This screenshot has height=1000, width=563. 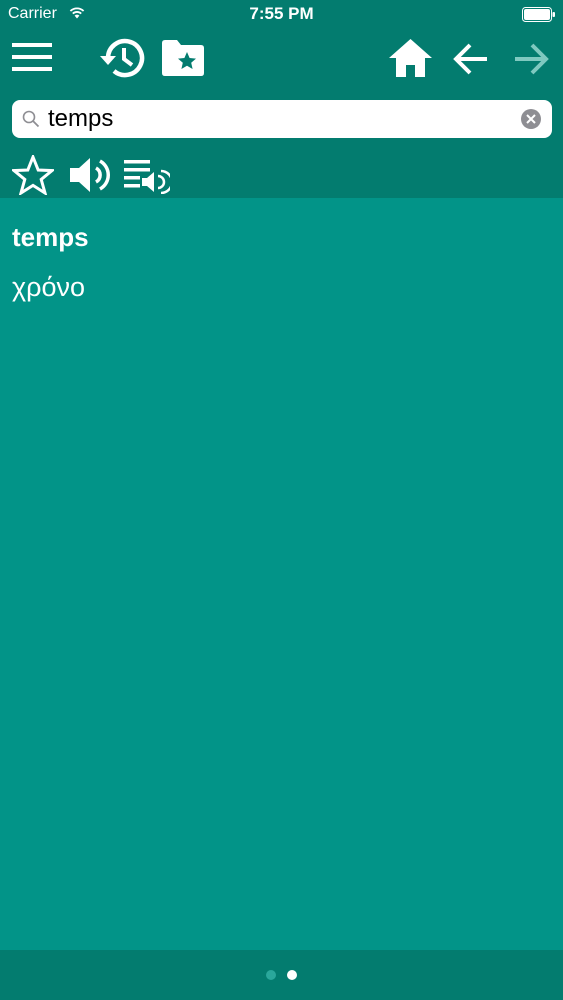 I want to click on clear-icon, so click(x=531, y=119).